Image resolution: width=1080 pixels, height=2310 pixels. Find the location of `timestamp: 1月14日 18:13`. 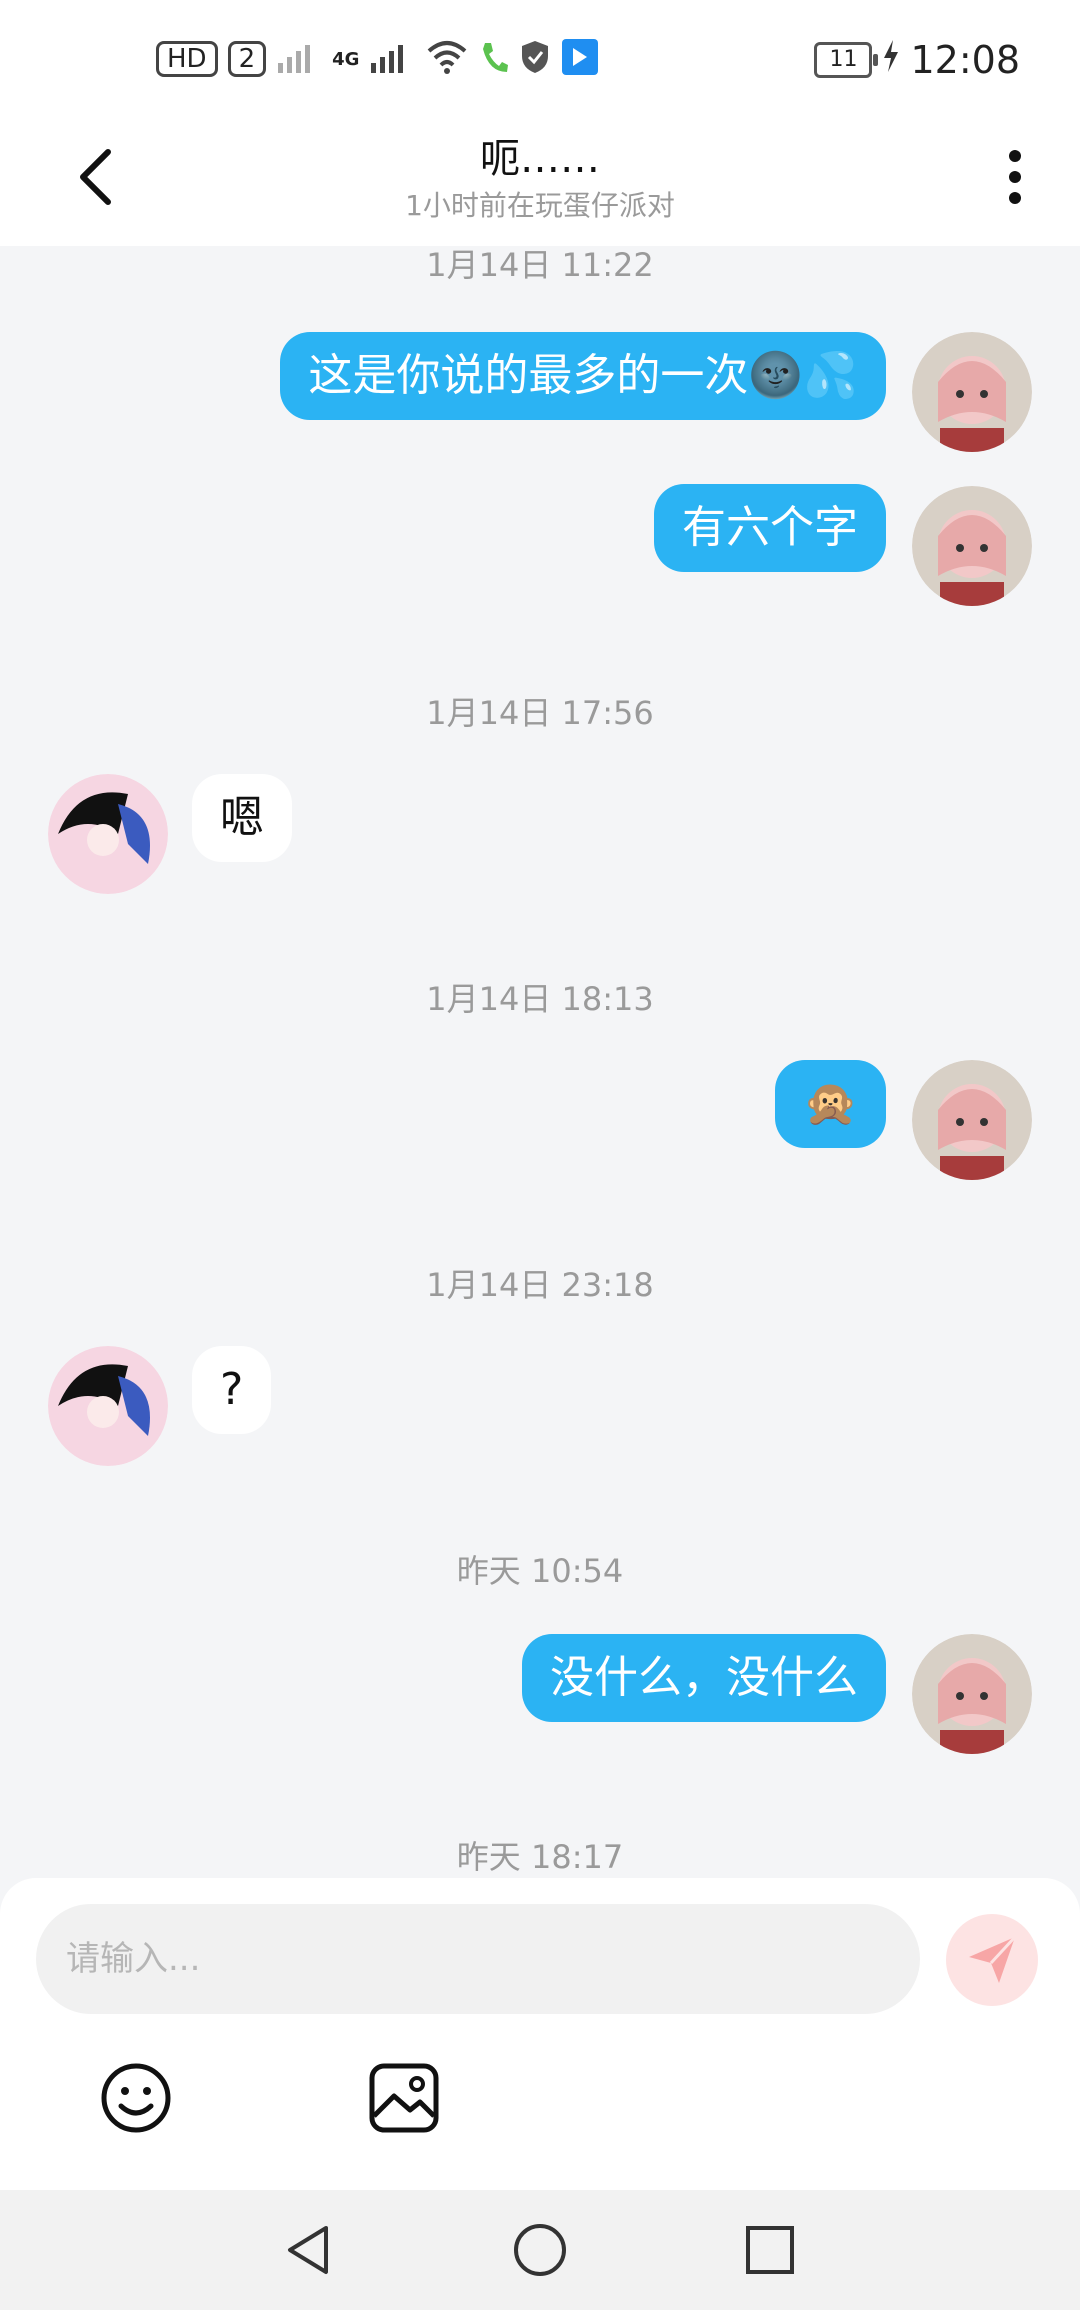

timestamp: 1月14日 18:13 is located at coordinates (540, 999).